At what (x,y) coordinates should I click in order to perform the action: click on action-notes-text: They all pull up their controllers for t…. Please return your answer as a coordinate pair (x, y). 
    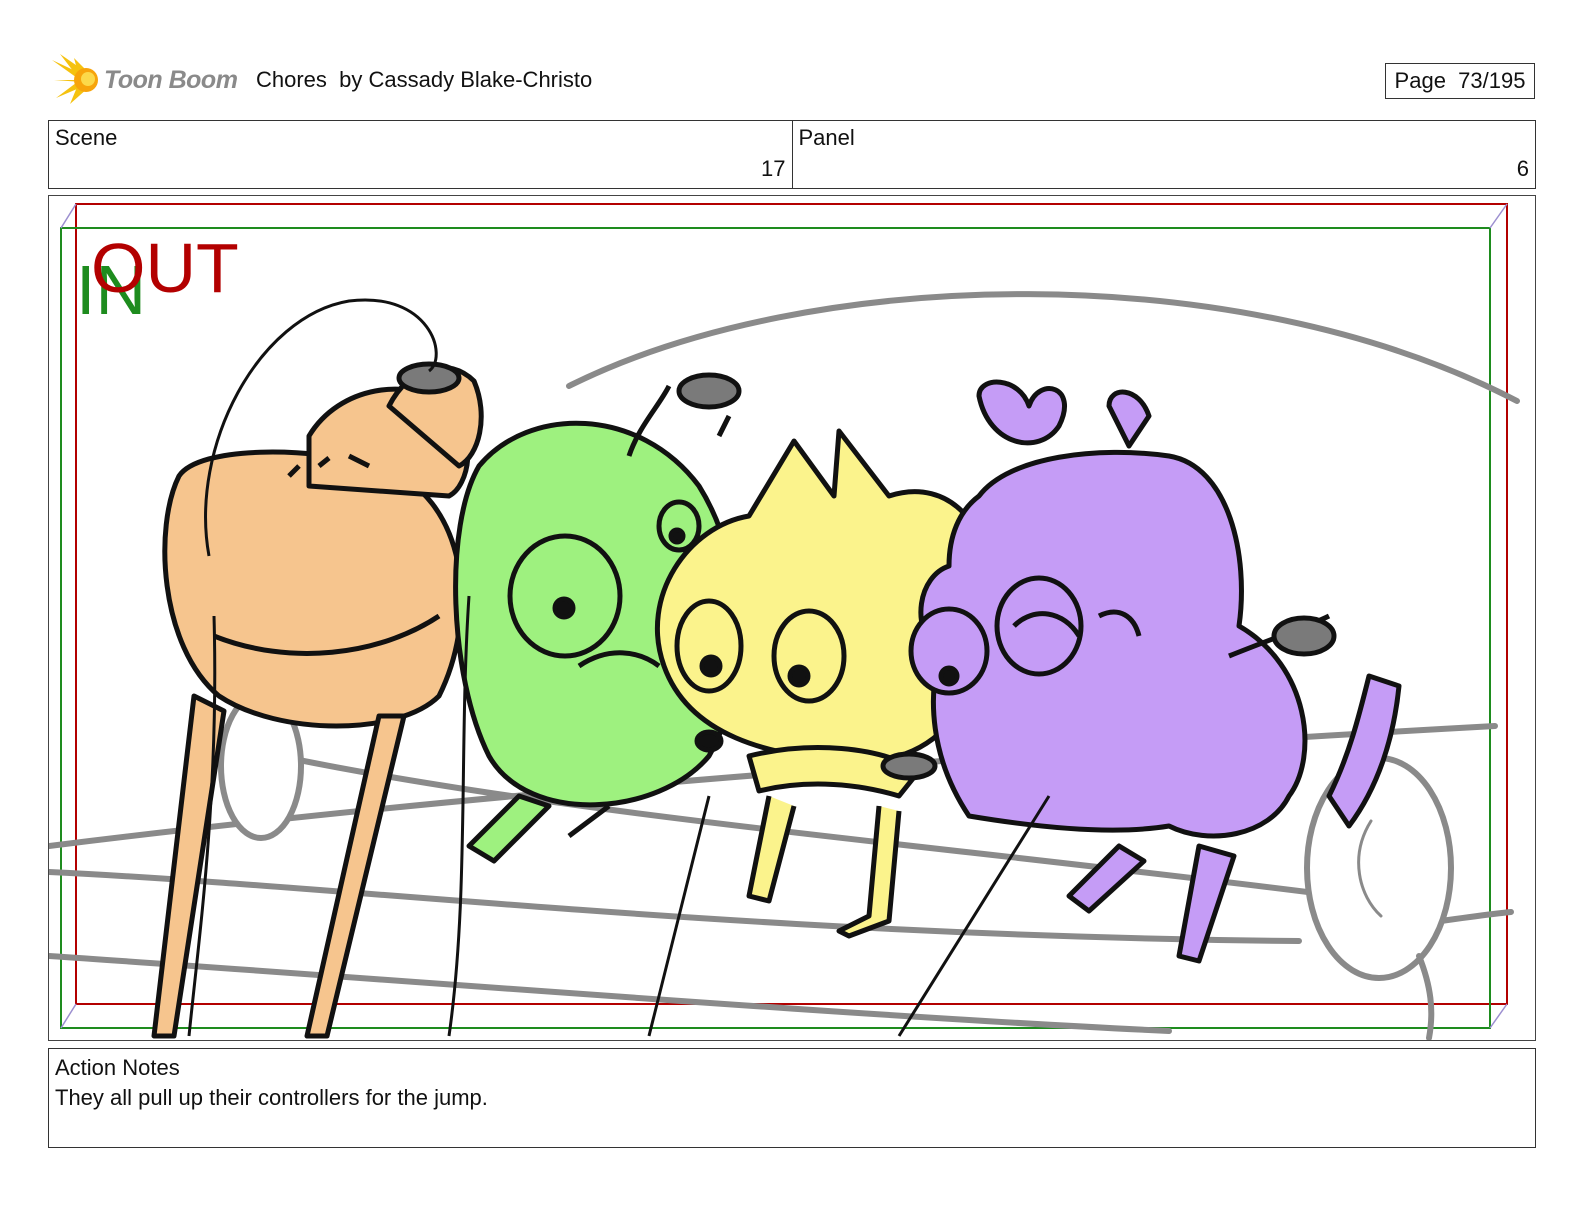
    Looking at the image, I should click on (271, 1097).